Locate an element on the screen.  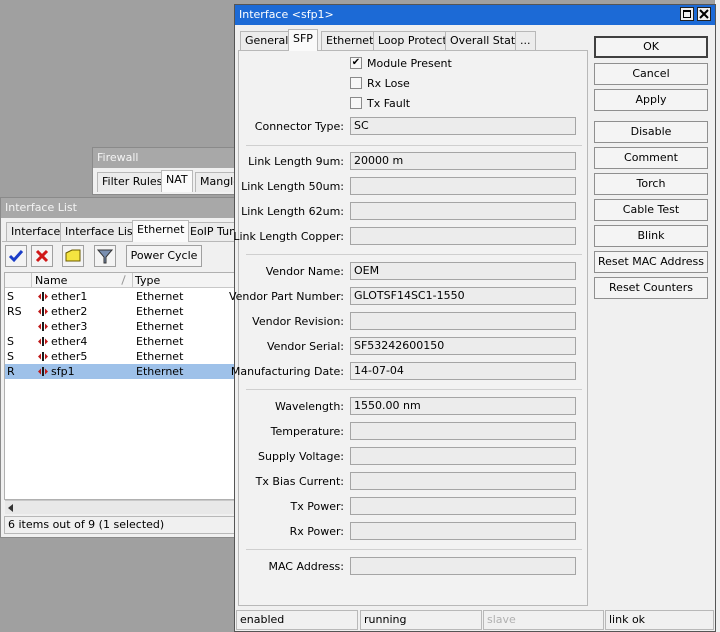
row-name: ether5 is located at coordinates (69, 356).